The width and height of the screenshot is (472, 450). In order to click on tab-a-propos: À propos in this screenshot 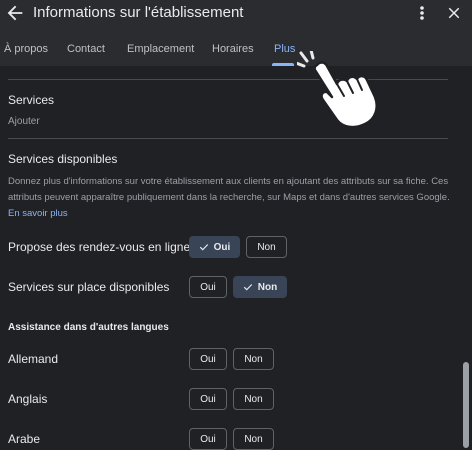, I will do `click(26, 49)`.